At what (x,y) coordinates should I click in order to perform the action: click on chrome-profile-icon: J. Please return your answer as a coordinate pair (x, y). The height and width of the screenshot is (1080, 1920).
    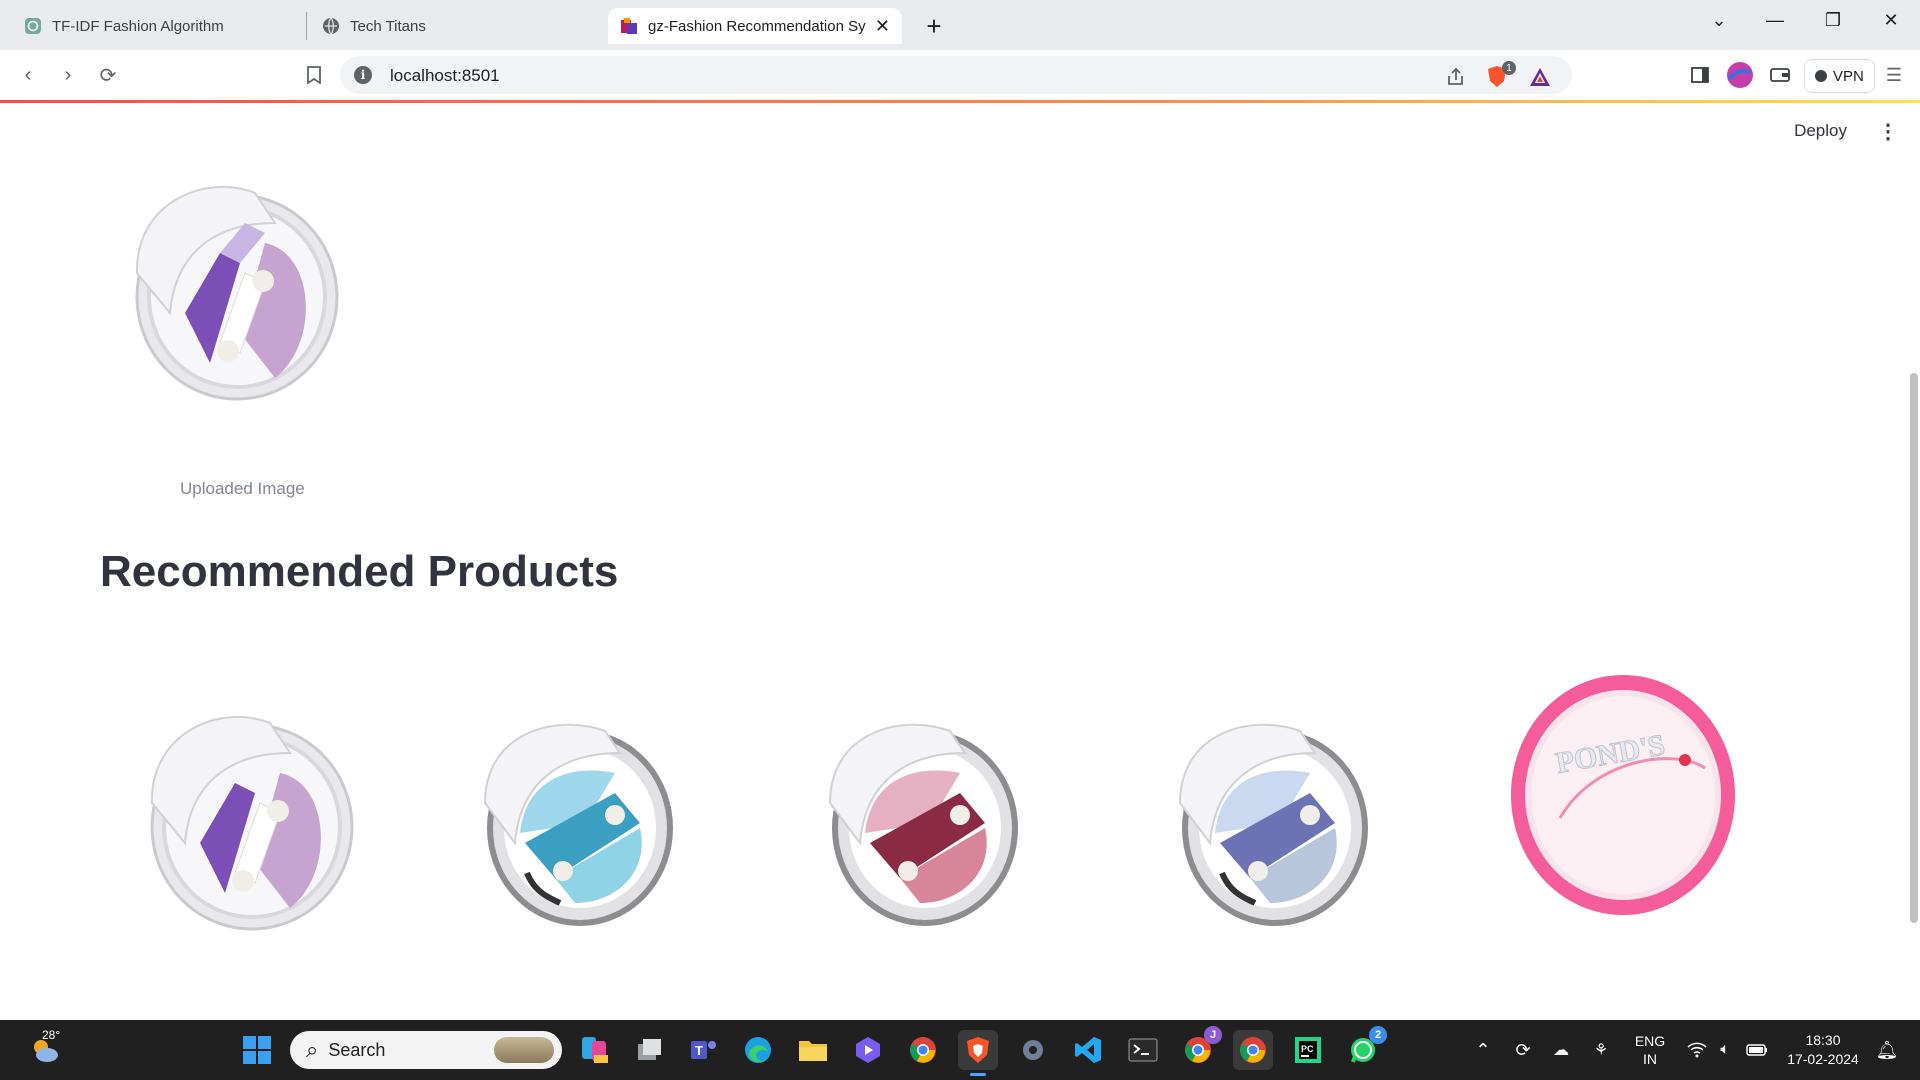
    Looking at the image, I should click on (1200, 1048).